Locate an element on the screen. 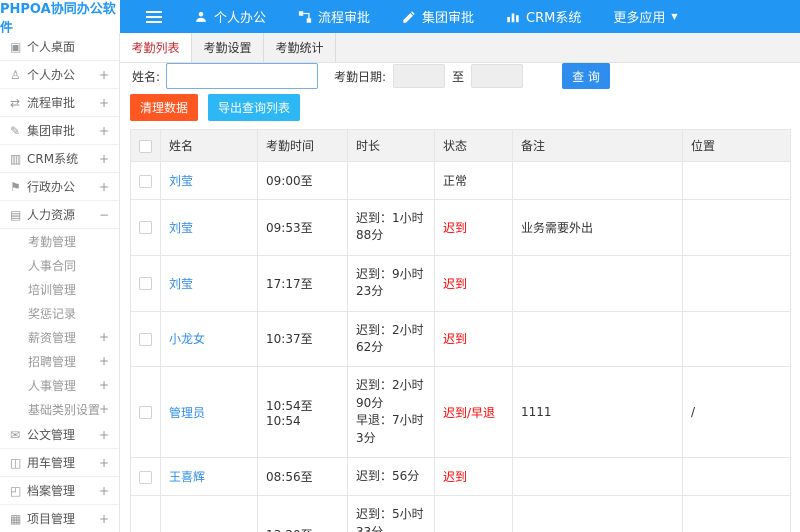 This screenshot has width=800, height=532. sidebar-item: ◫ 用车管理 + is located at coordinates (59, 463).